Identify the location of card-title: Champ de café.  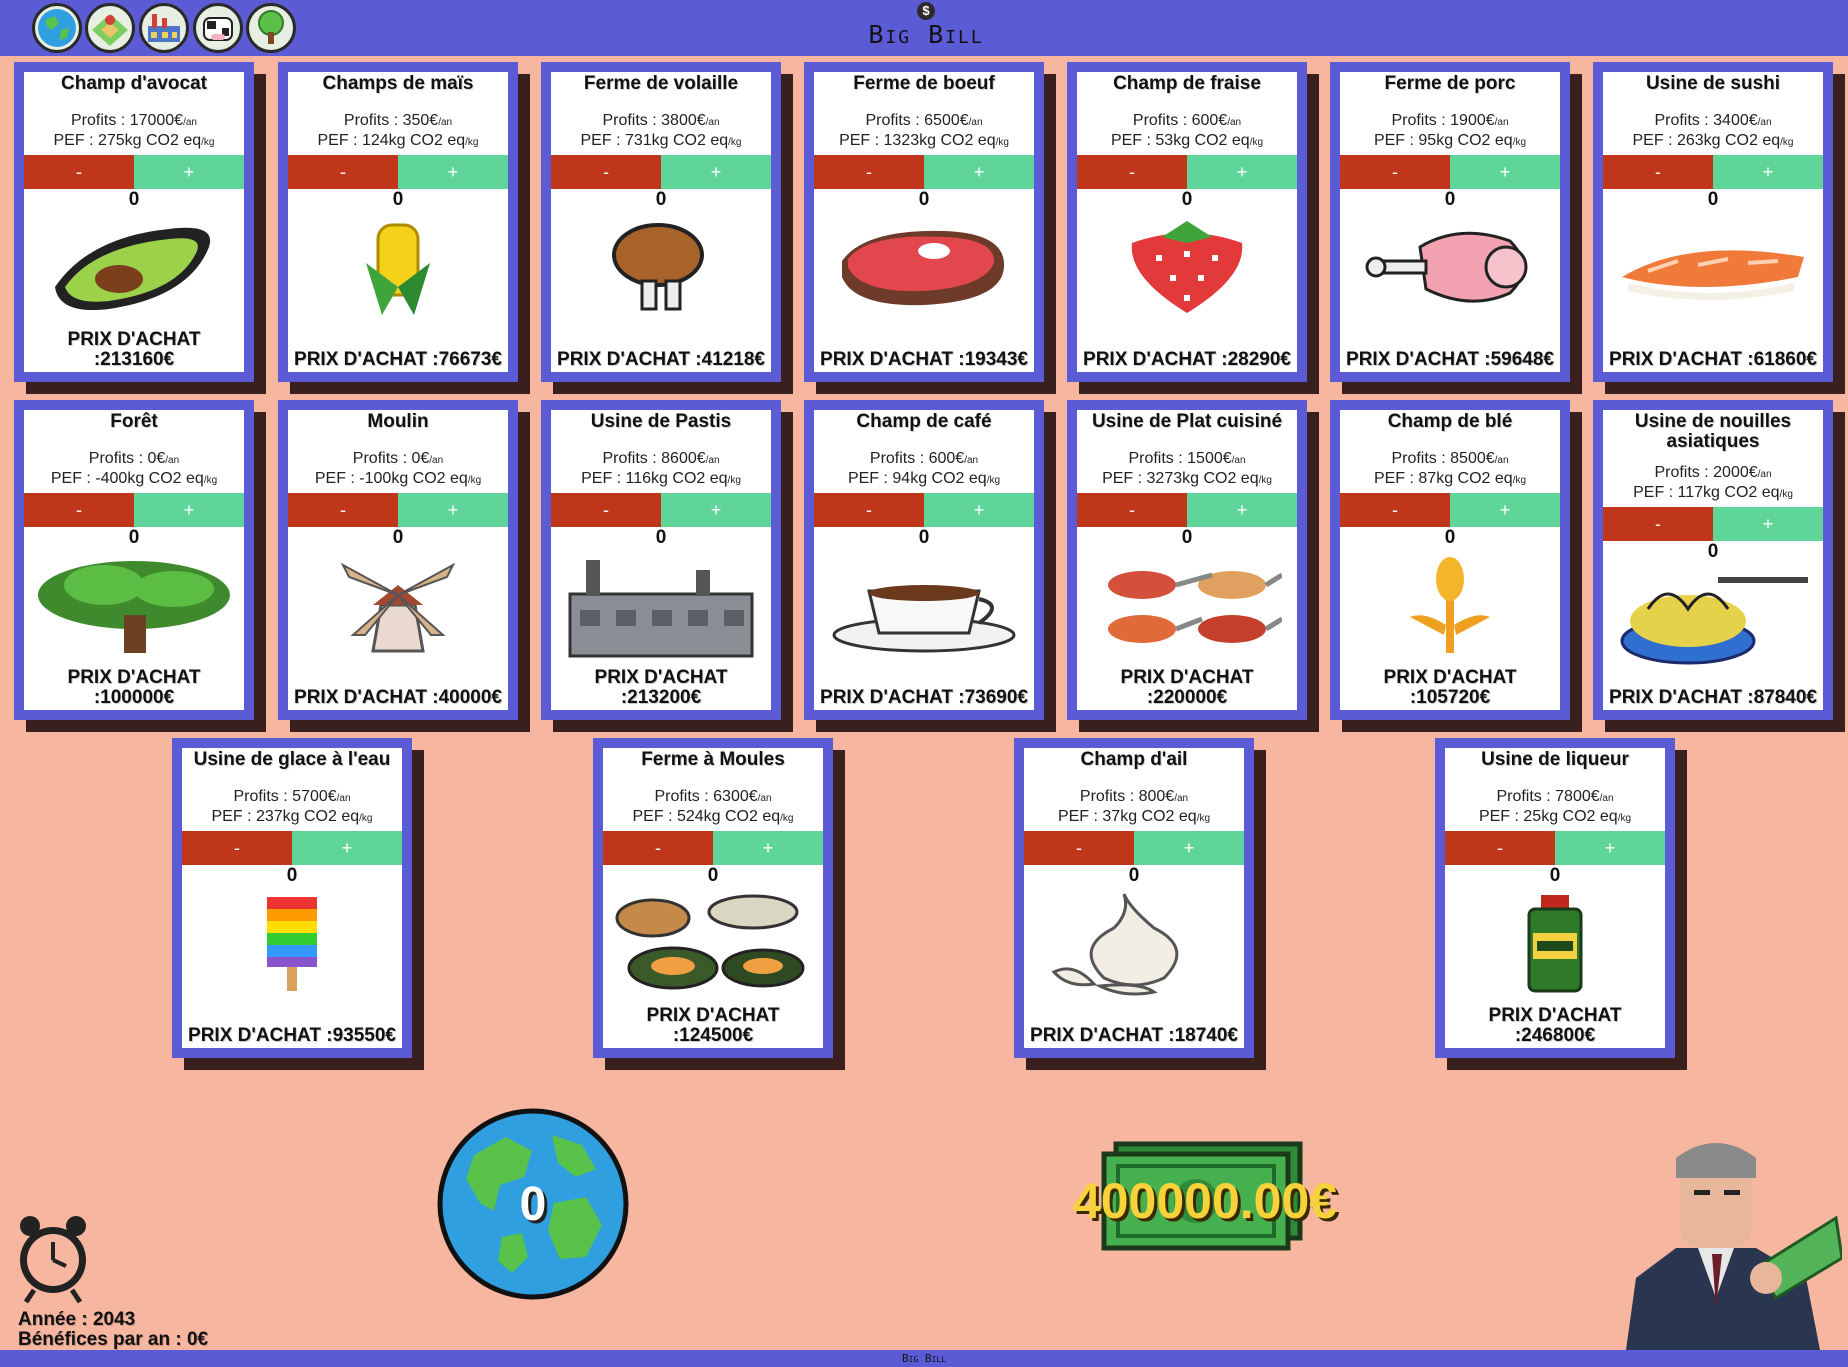
(924, 421).